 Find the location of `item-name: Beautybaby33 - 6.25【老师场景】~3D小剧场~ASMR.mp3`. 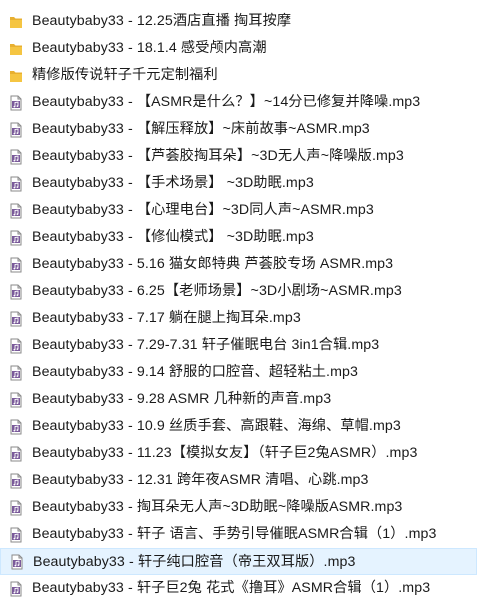

item-name: Beautybaby33 - 6.25【老师场景】~3D小剧场~ASMR.mp3 is located at coordinates (217, 291).